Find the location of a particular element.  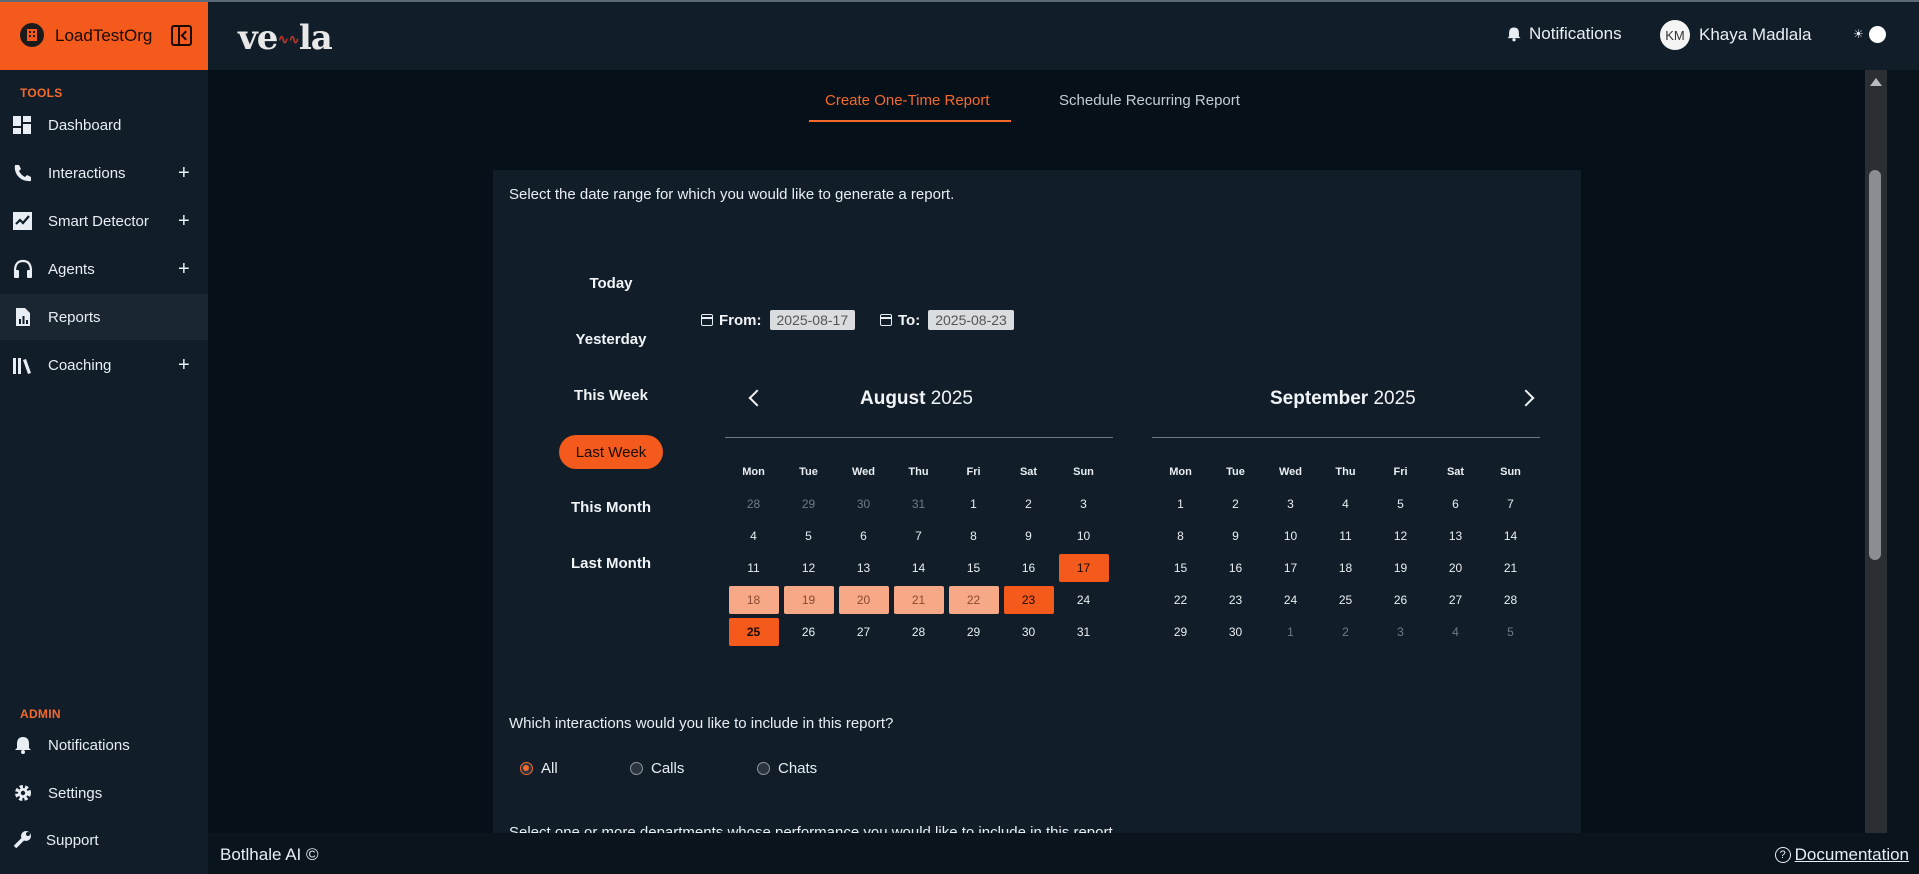

tab-create-one-time-report: Create One-Time Report is located at coordinates (907, 100).